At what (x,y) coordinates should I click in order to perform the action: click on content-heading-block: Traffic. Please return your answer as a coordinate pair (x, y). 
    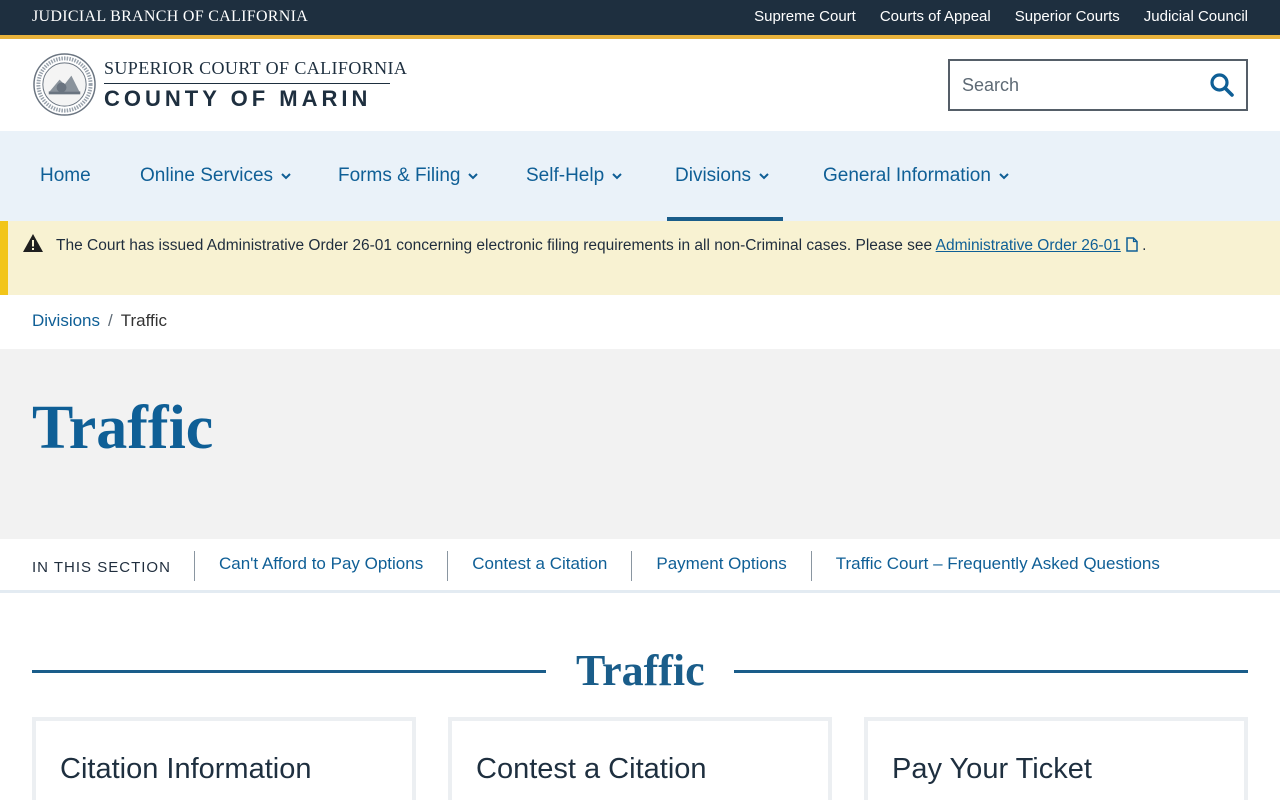
    Looking at the image, I should click on (640, 671).